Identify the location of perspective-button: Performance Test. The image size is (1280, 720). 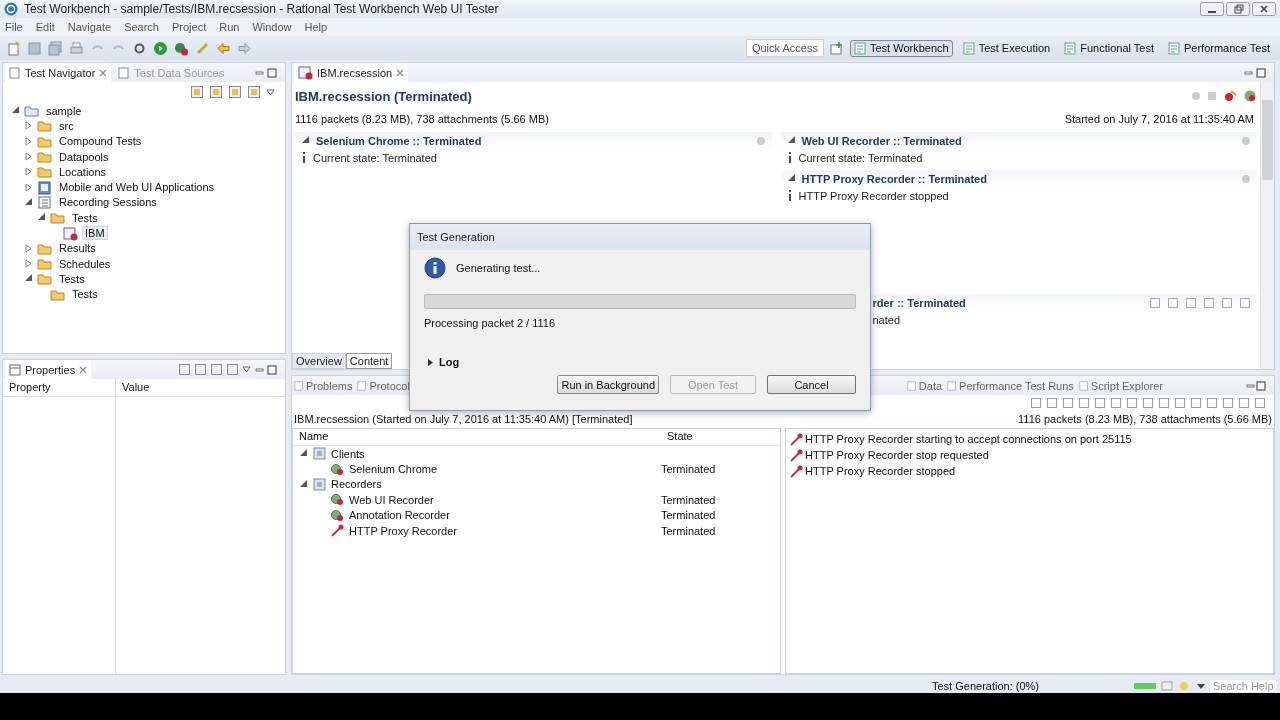
(1219, 48).